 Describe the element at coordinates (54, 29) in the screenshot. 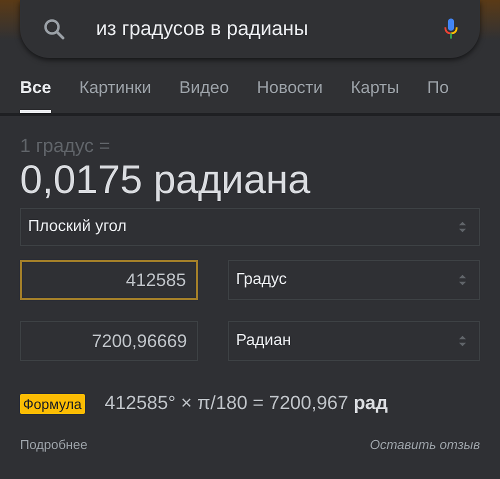

I see `search-icon` at that location.